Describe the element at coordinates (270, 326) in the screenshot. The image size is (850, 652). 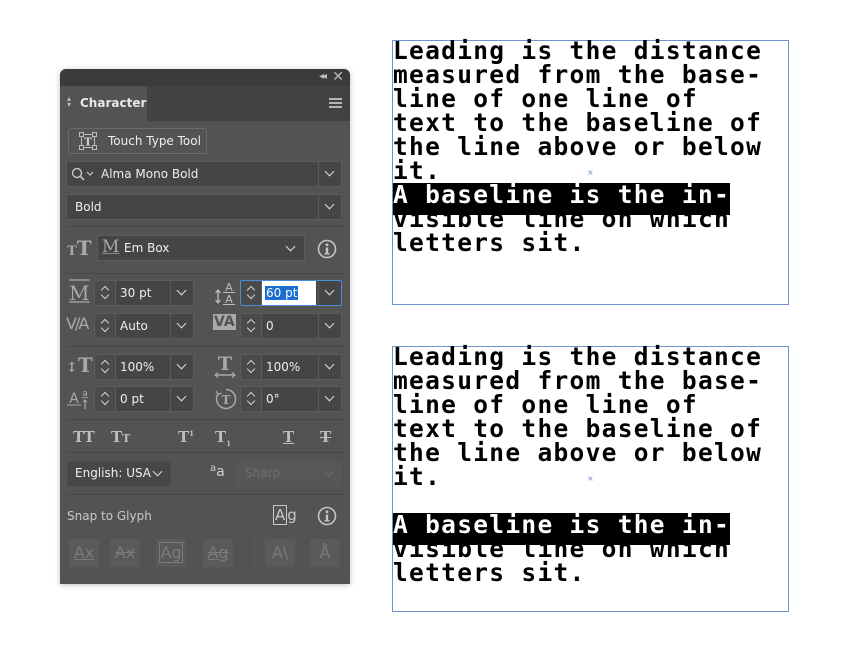
I see `tracking-value: 0` at that location.